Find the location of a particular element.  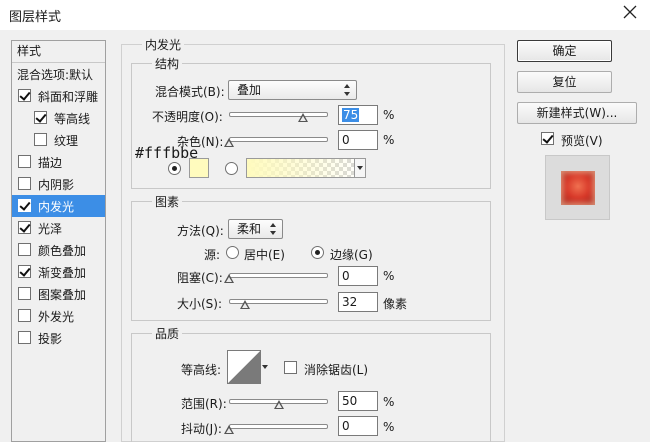

style-item-label: 斜面和浮雕 is located at coordinates (68, 97).